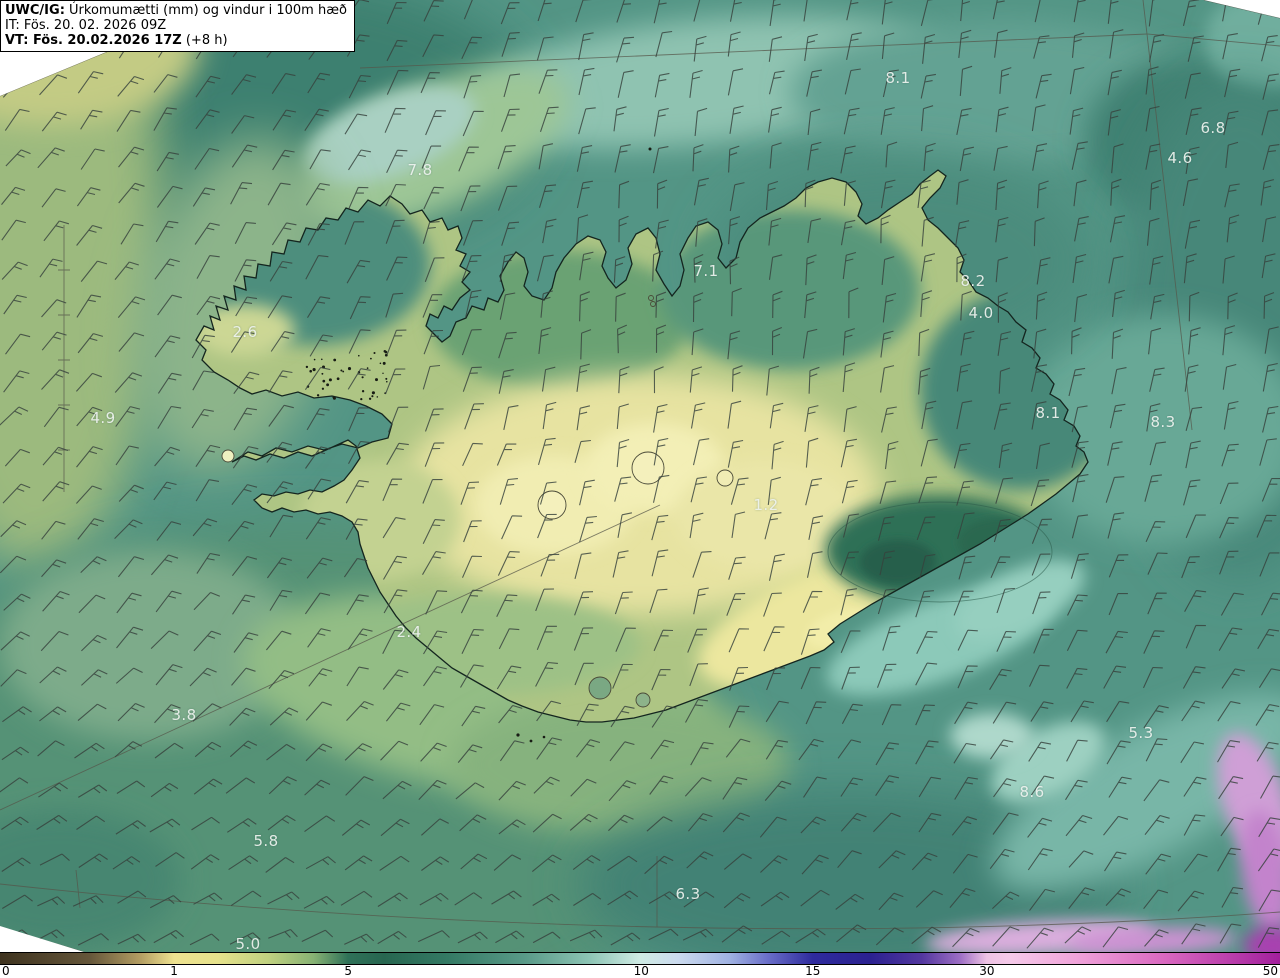 This screenshot has width=1280, height=978. What do you see at coordinates (987, 971) in the screenshot?
I see `colorbar-tick-label: 30` at bounding box center [987, 971].